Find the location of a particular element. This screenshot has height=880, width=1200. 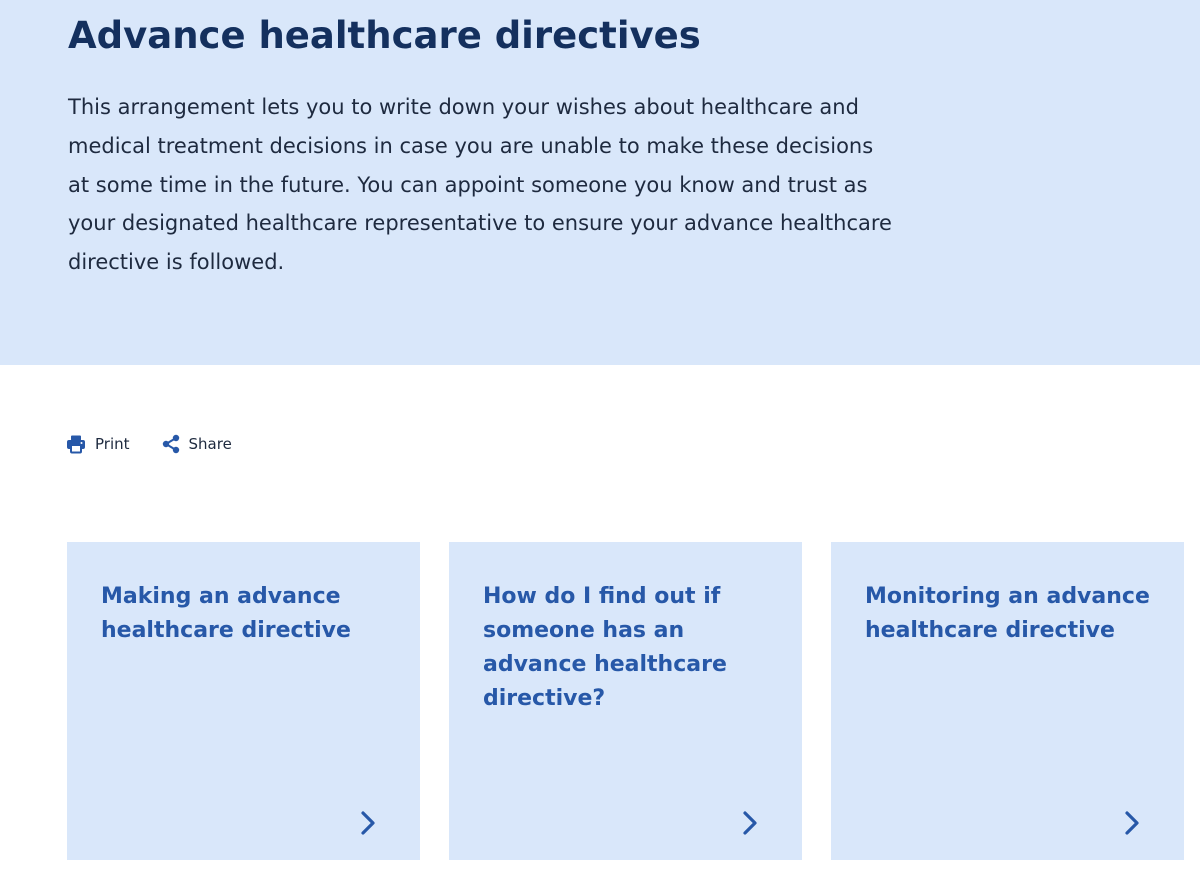

printer-icon is located at coordinates (76, 444).